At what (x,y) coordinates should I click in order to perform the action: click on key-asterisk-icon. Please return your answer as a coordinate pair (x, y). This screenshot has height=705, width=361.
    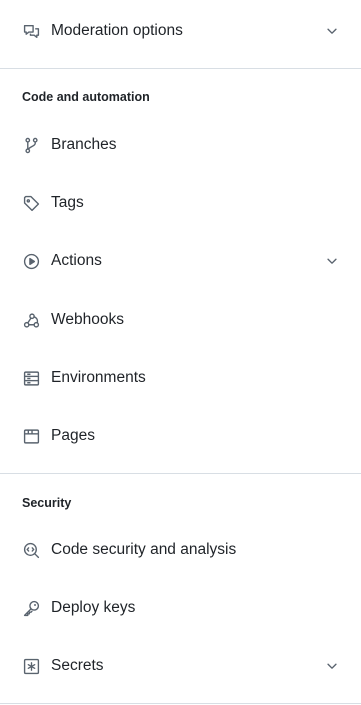
    Looking at the image, I should click on (31, 666).